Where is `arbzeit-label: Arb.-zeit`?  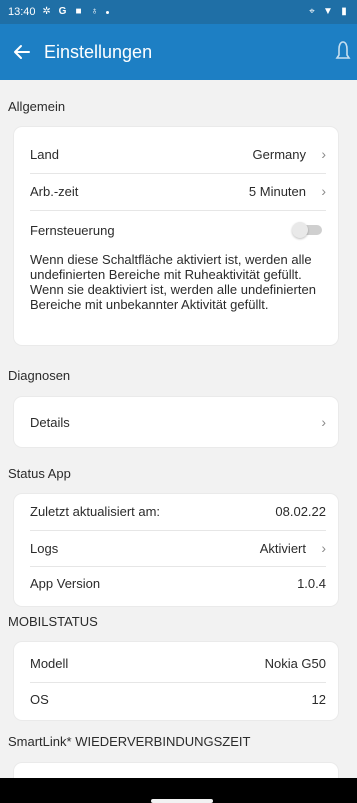
arbzeit-label: Arb.-zeit is located at coordinates (54, 191).